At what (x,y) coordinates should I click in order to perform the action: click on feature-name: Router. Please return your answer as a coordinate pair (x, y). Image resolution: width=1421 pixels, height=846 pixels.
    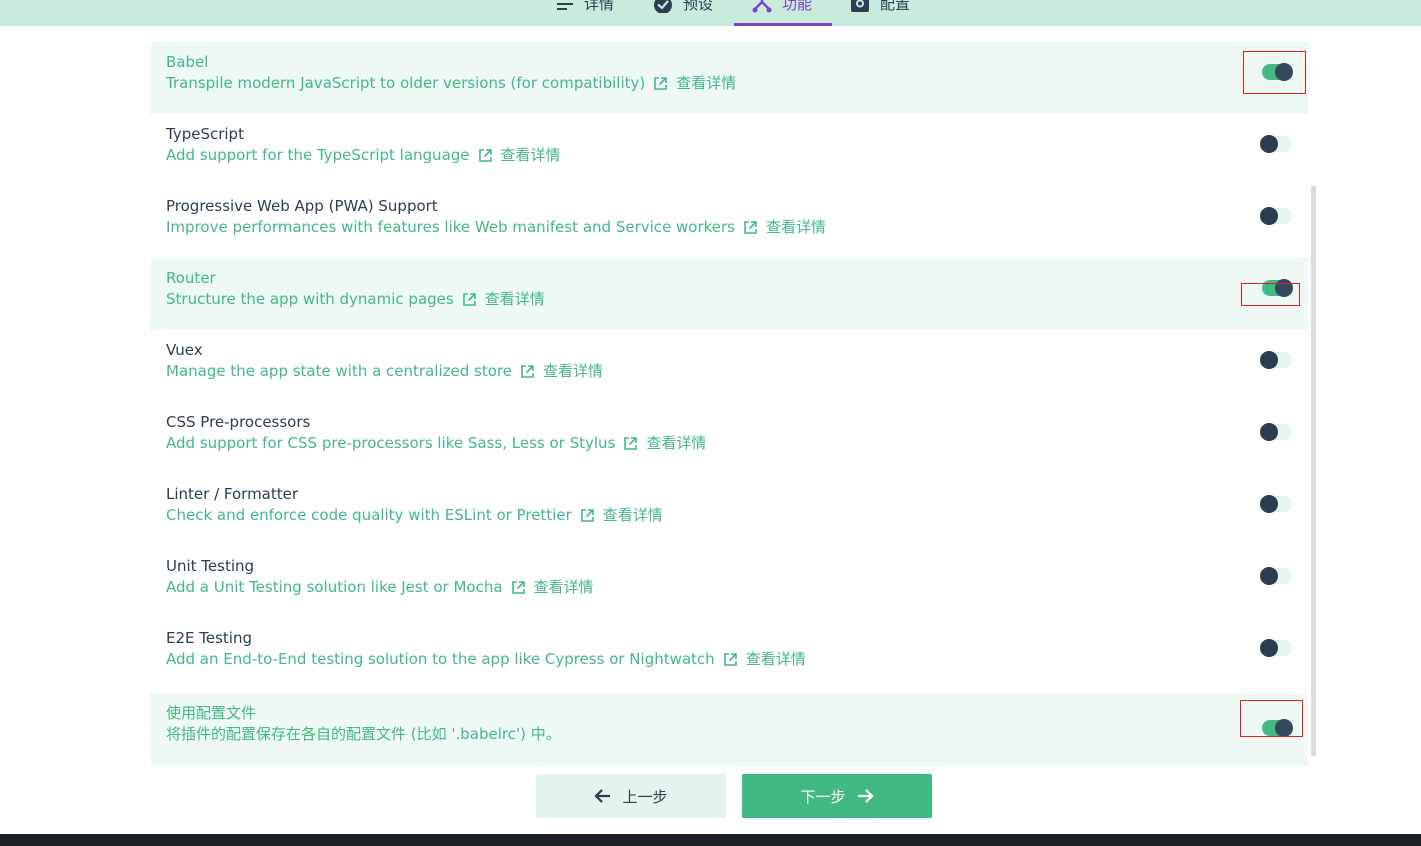
    Looking at the image, I should click on (191, 278).